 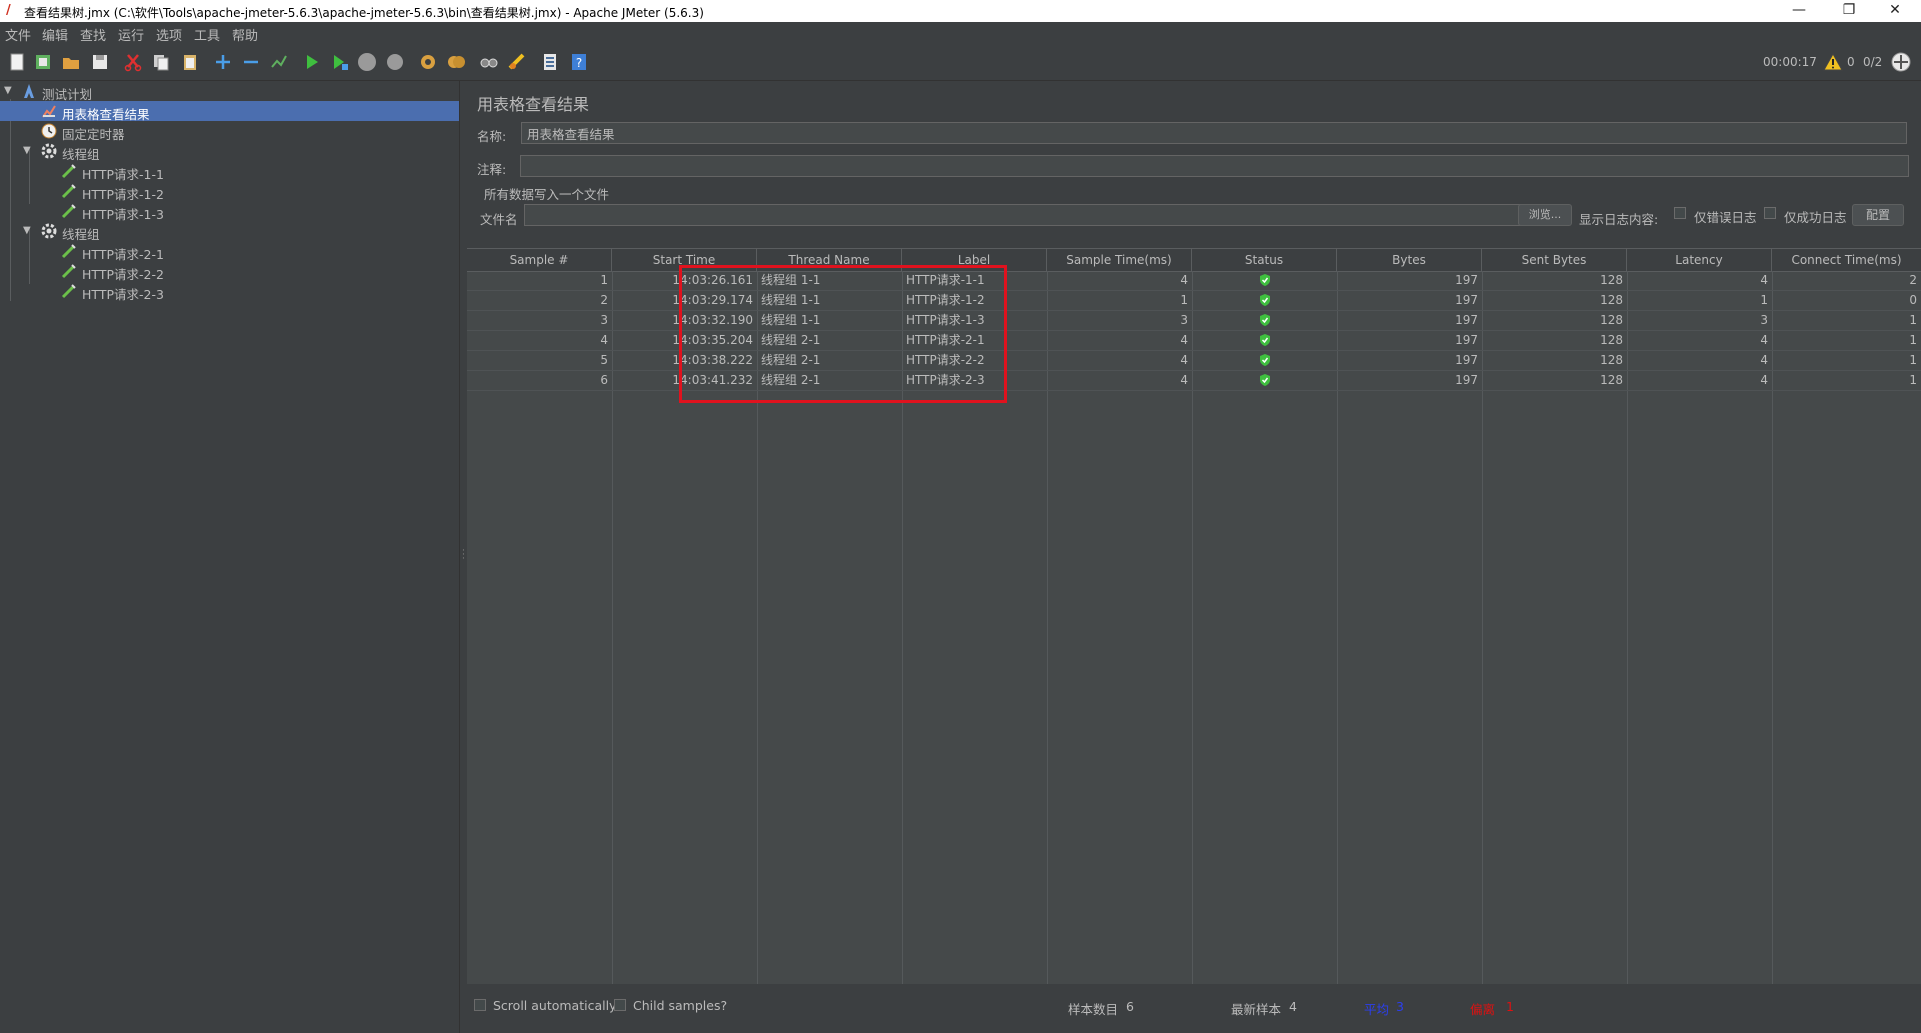 What do you see at coordinates (829, 260) in the screenshot?
I see `column-header-thread-name: Thread Name` at bounding box center [829, 260].